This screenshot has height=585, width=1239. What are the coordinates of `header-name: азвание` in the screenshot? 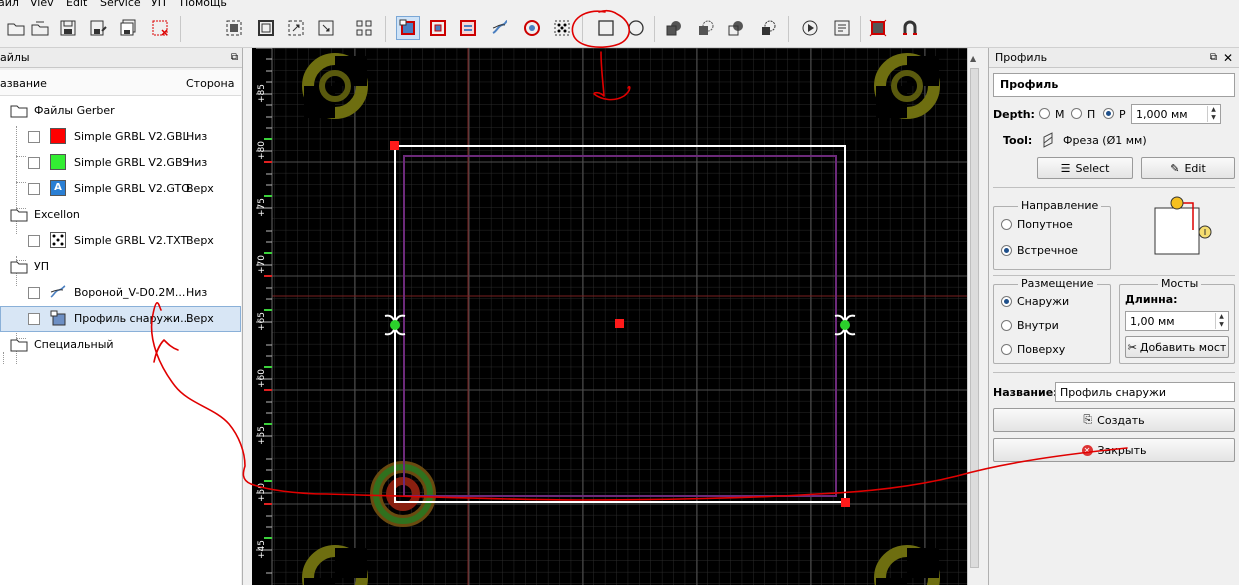 It's located at (23, 83).